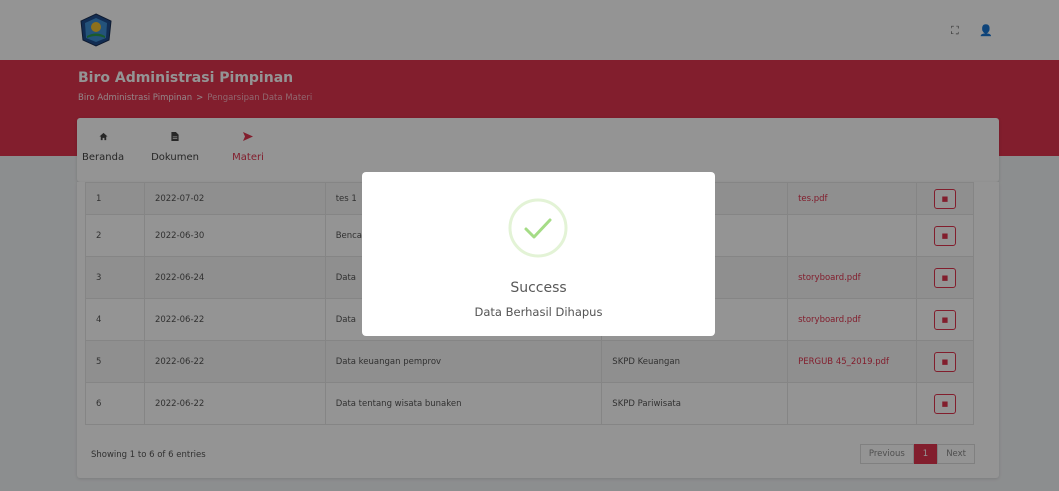 This screenshot has height=491, width=1059. I want to click on success-check-icon, so click(538, 228).